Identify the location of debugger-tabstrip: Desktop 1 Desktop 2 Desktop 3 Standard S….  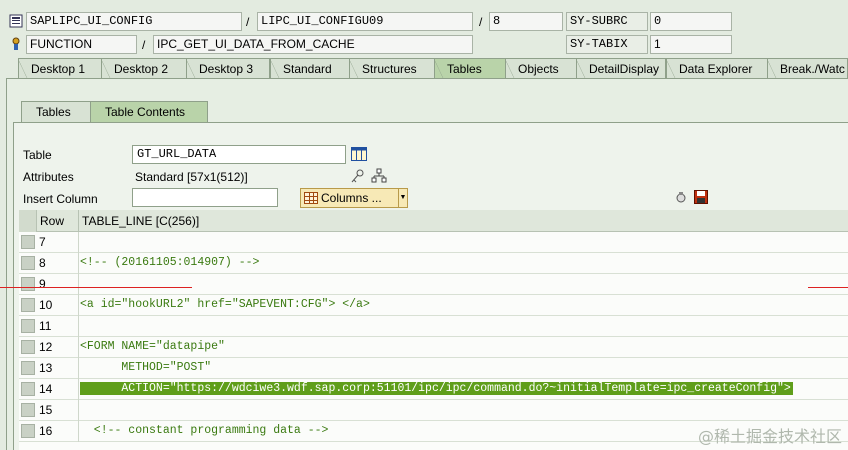
(427, 68).